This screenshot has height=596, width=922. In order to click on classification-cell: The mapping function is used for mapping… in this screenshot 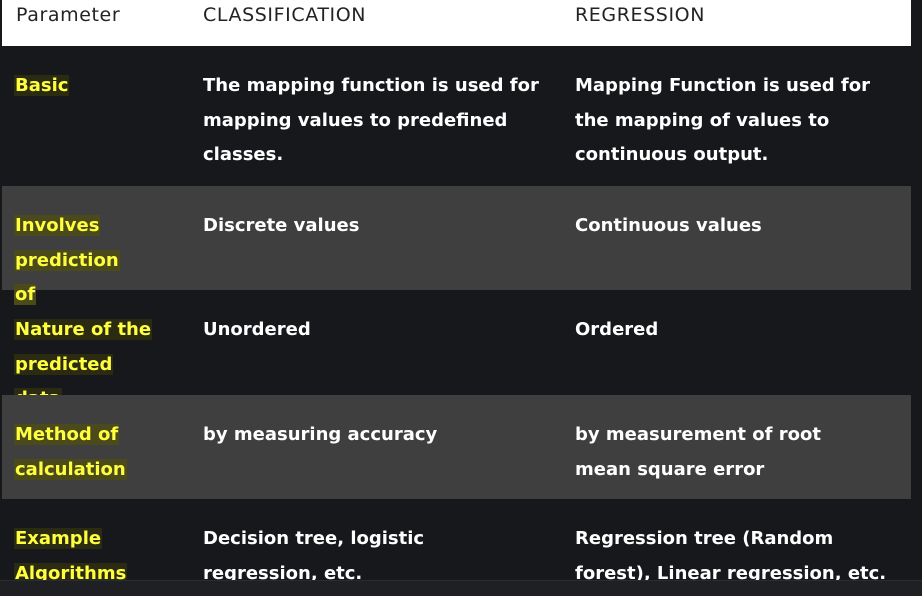, I will do `click(371, 120)`.